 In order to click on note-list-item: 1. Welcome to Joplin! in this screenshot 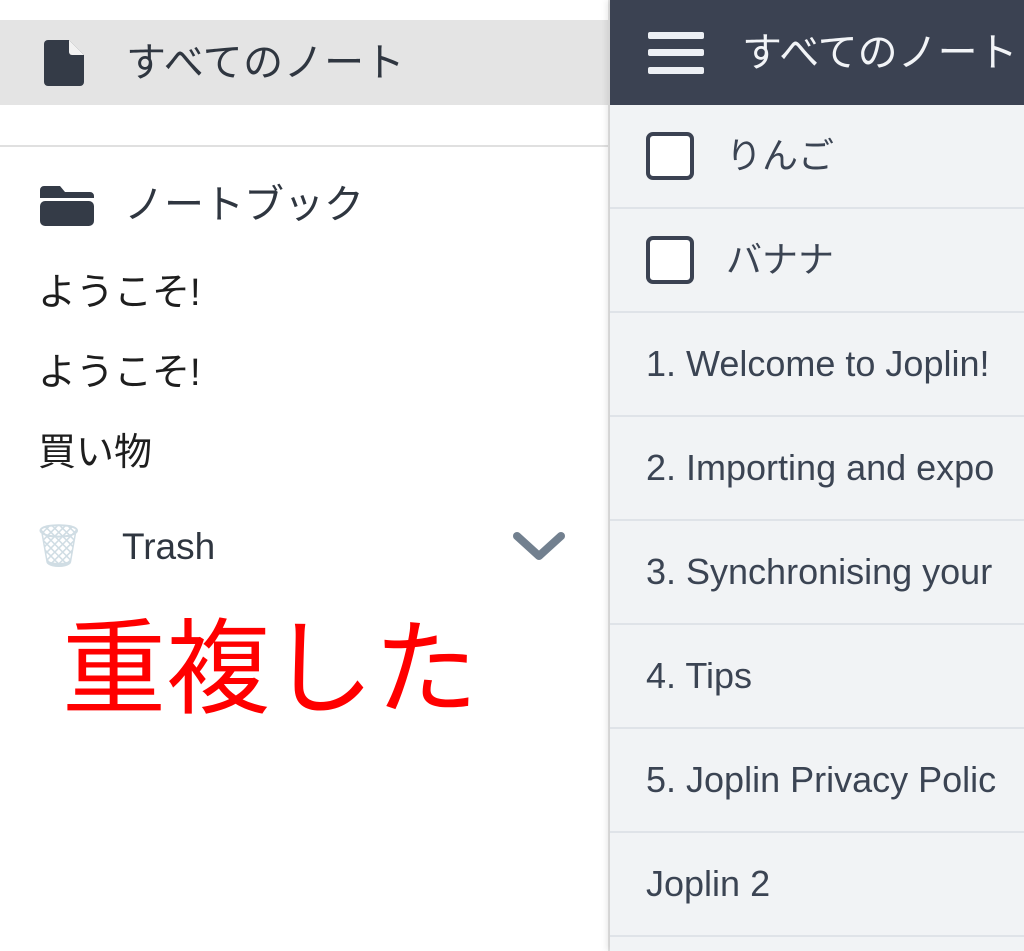, I will do `click(817, 365)`.